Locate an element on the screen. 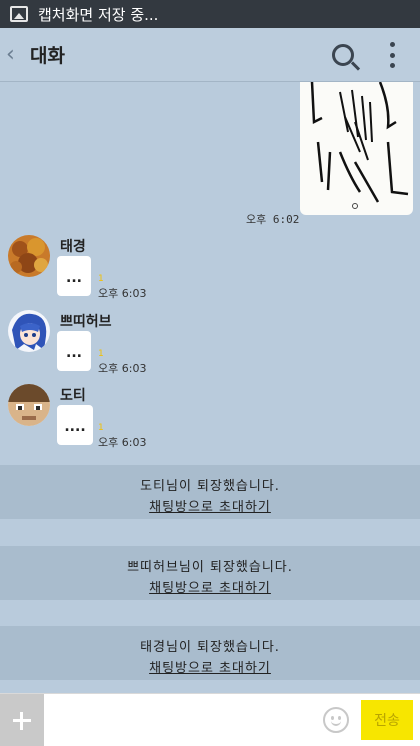 Image resolution: width=420 pixels, height=746 pixels. image-icon is located at coordinates (19, 14).